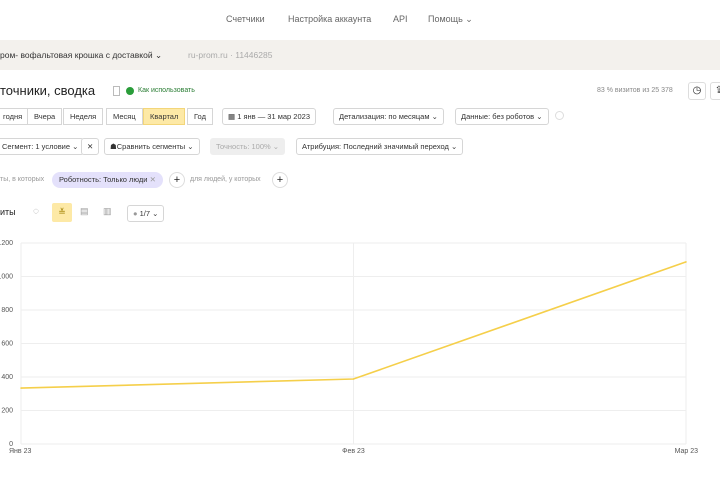 Image resolution: width=720 pixels, height=480 pixels. I want to click on info-icon, so click(130, 91).